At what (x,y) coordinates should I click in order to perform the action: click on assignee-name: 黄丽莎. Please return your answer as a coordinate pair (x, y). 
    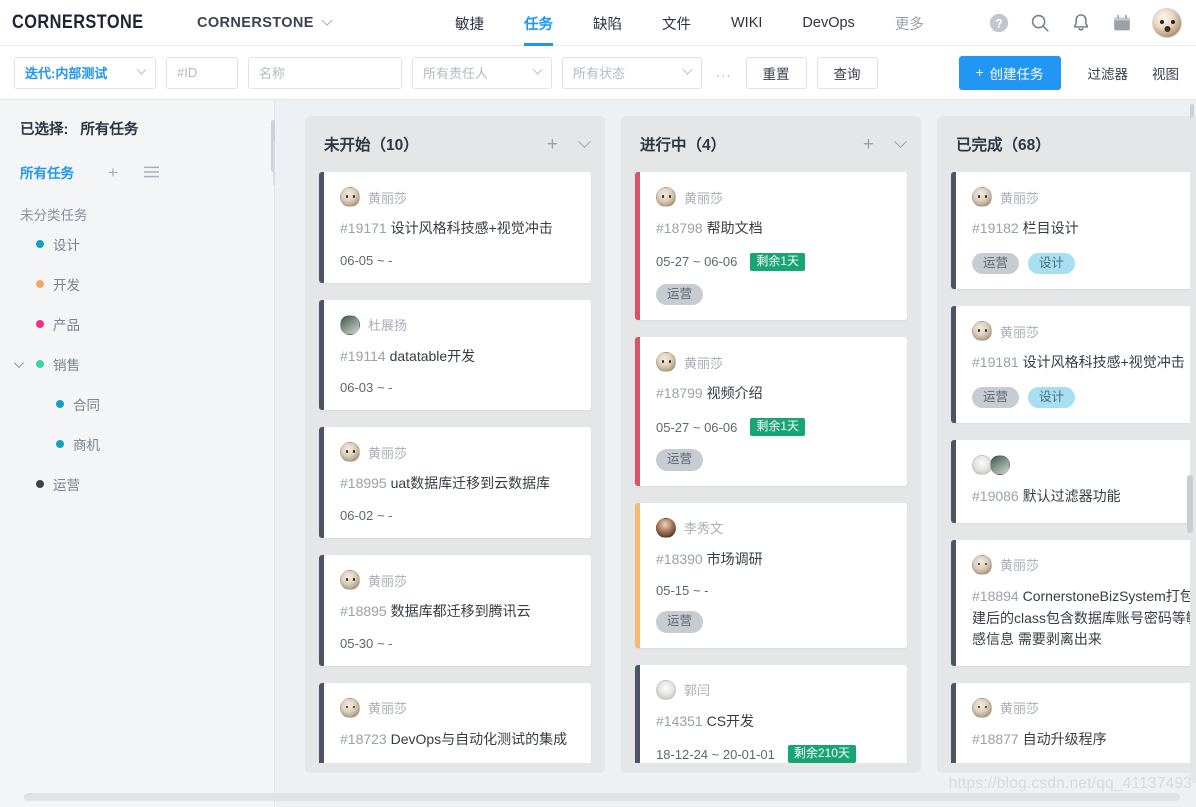
    Looking at the image, I should click on (704, 363).